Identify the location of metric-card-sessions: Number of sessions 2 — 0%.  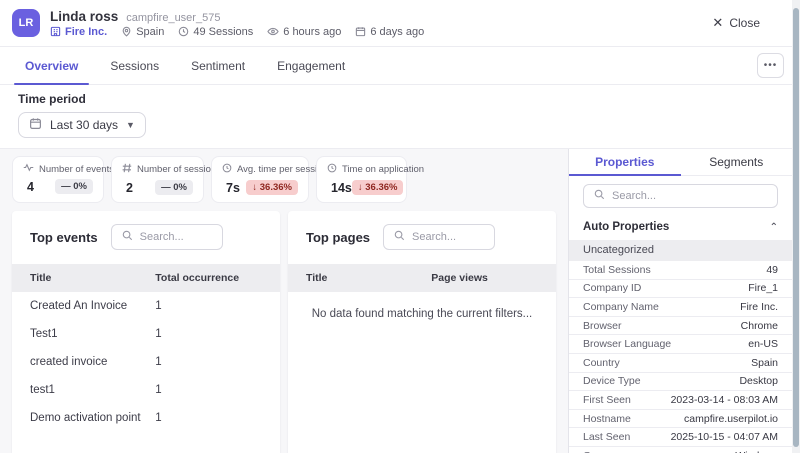
(166, 179).